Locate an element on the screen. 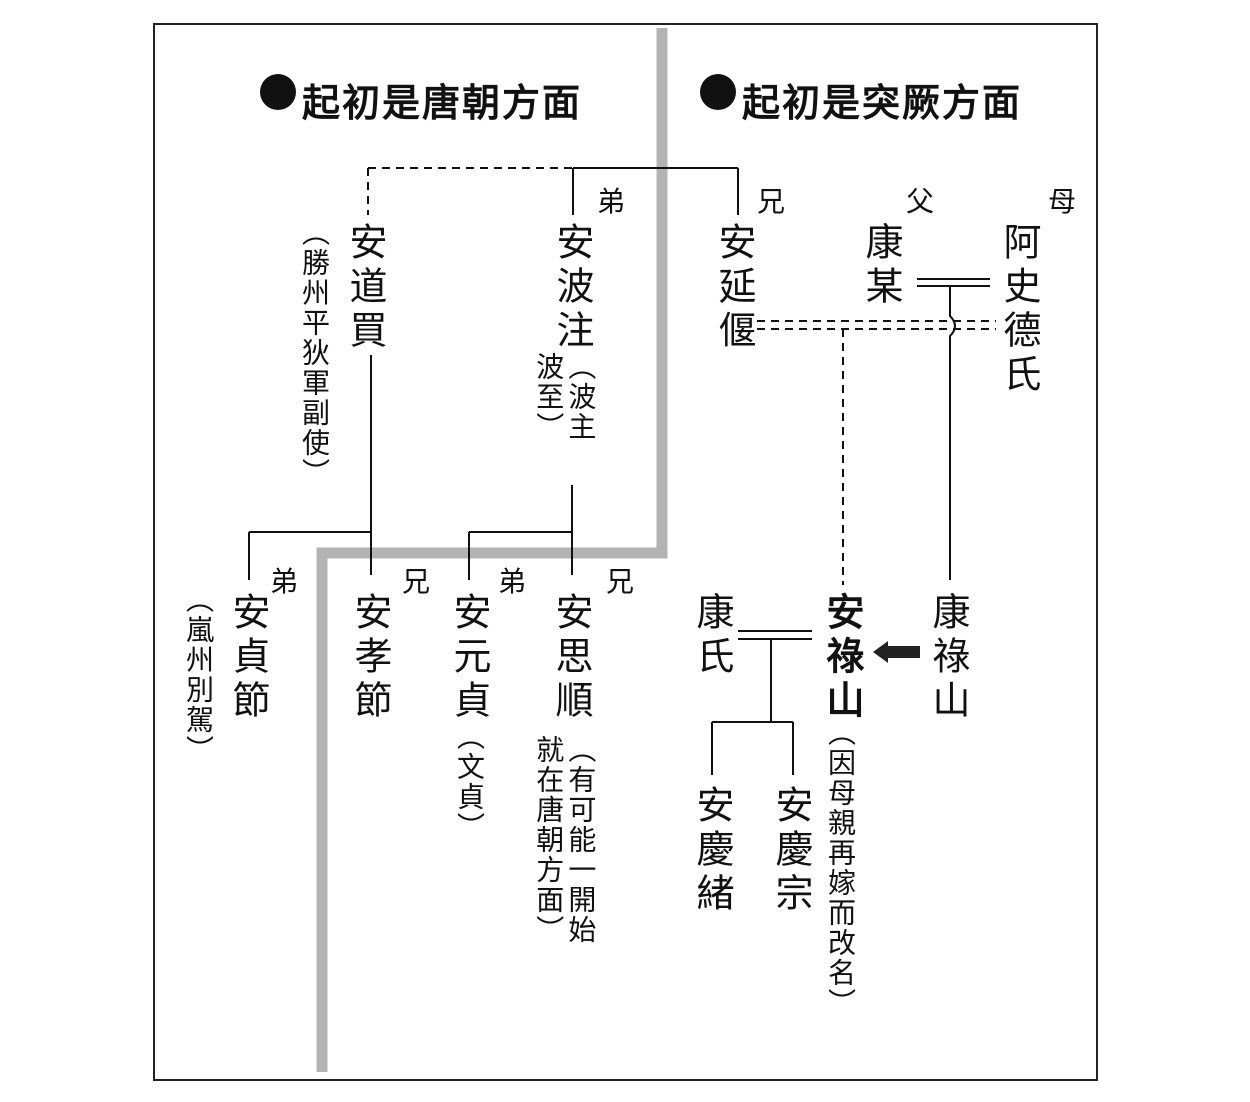 The width and height of the screenshot is (1250, 1102). person-ashide-shi: 阿史德氏 is located at coordinates (1019, 310).